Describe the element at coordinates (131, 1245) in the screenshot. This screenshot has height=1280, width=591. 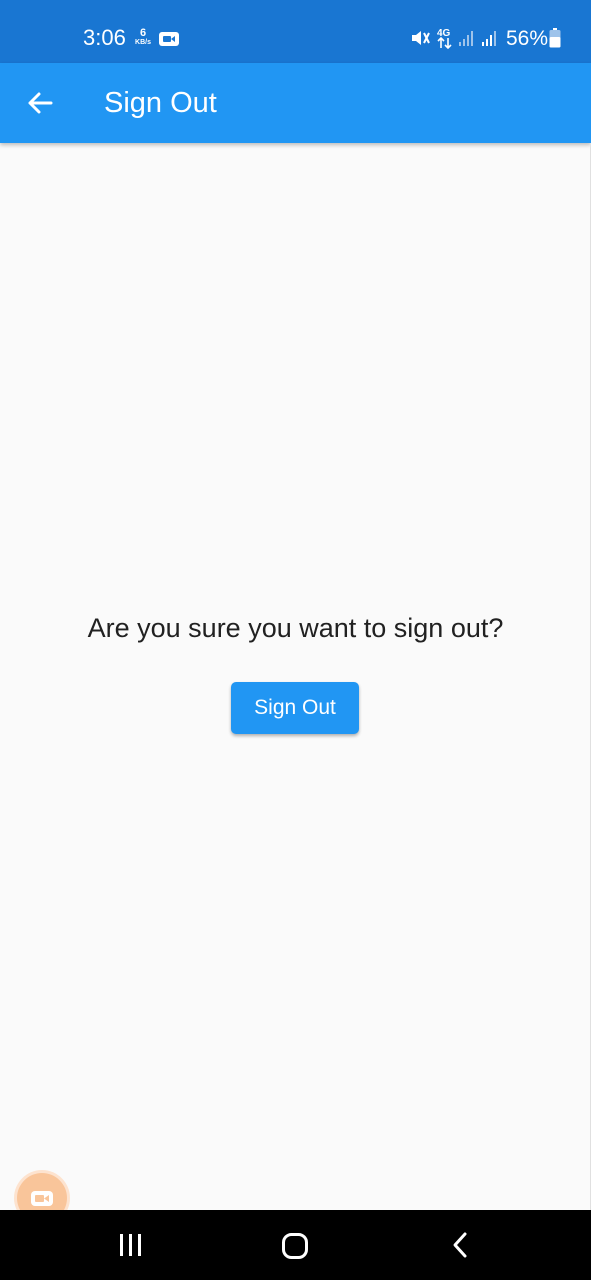
I see `recents-icon` at that location.